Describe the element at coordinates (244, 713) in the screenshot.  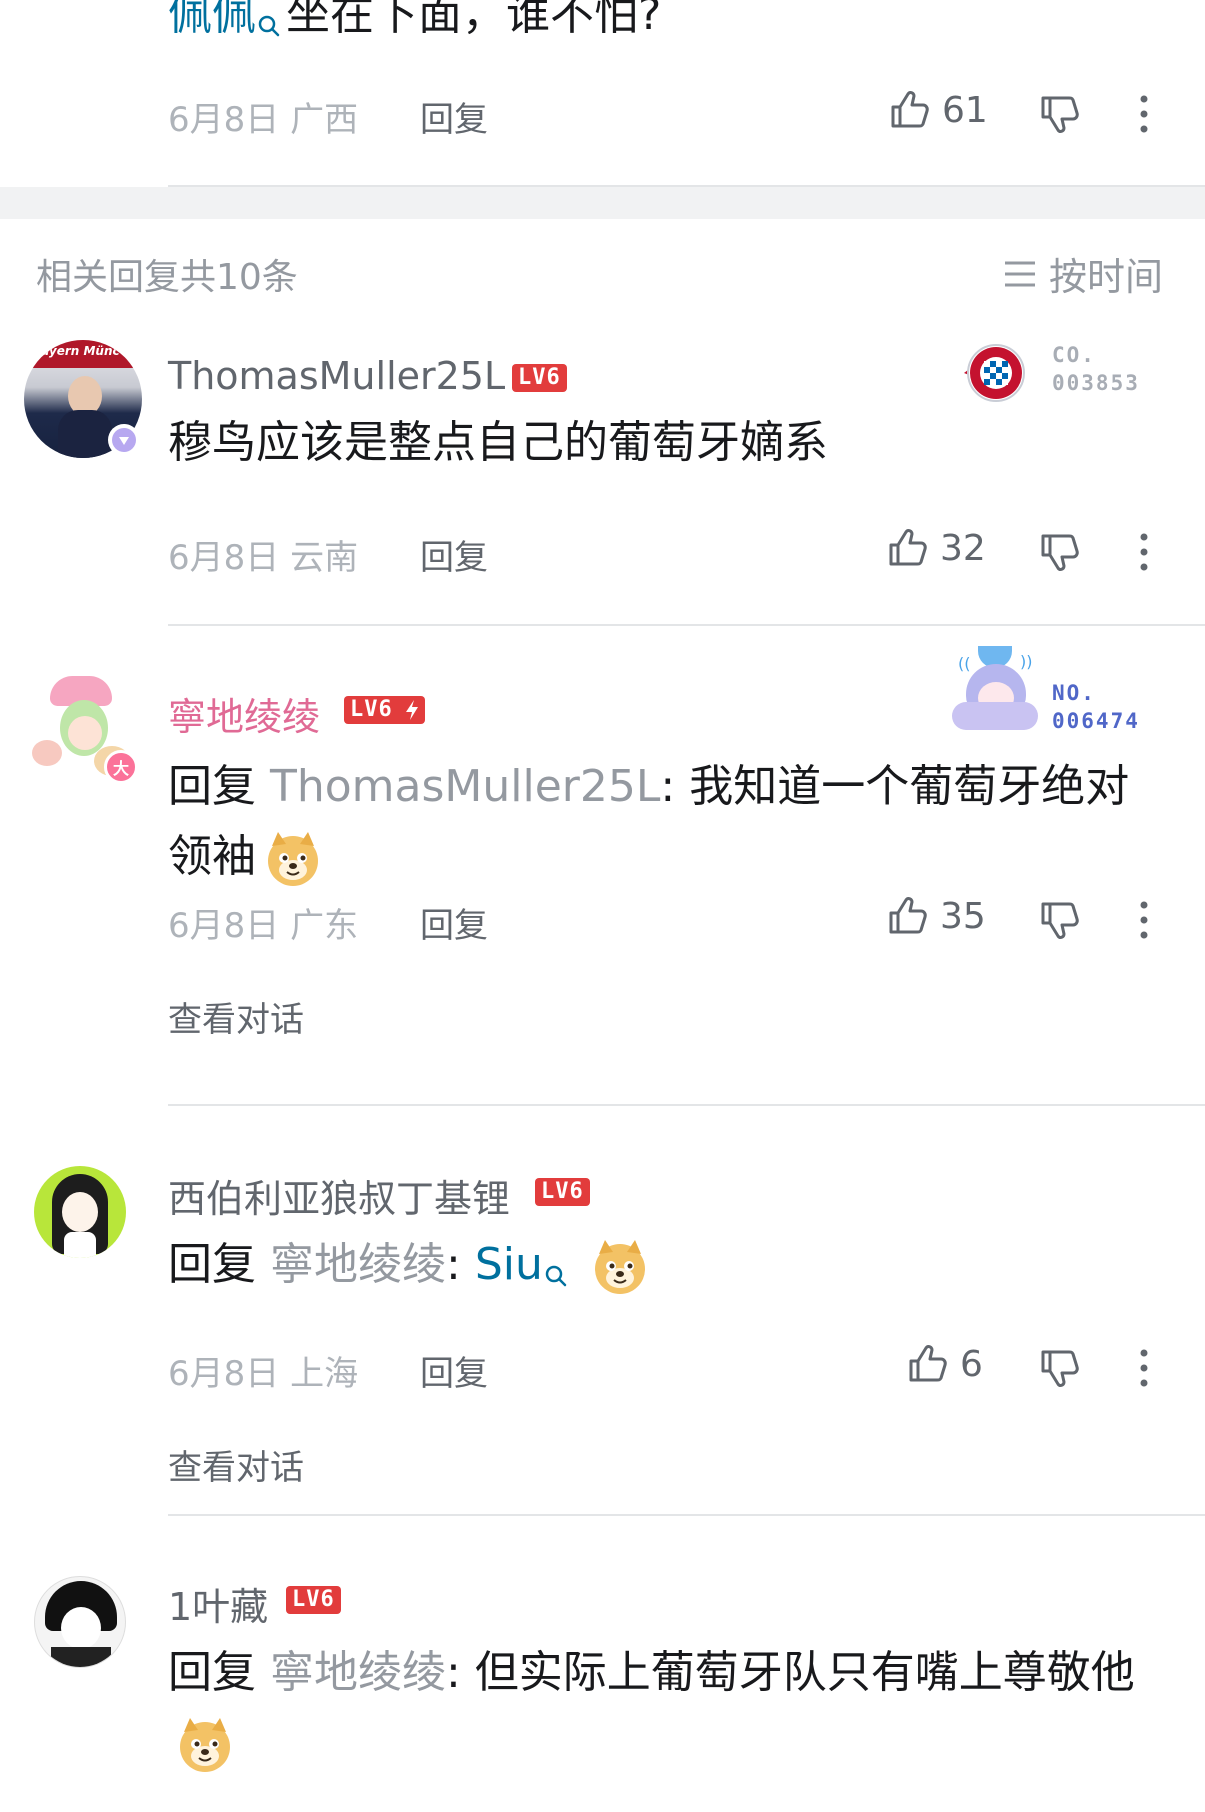
I see `username: 寧地绫绫` at that location.